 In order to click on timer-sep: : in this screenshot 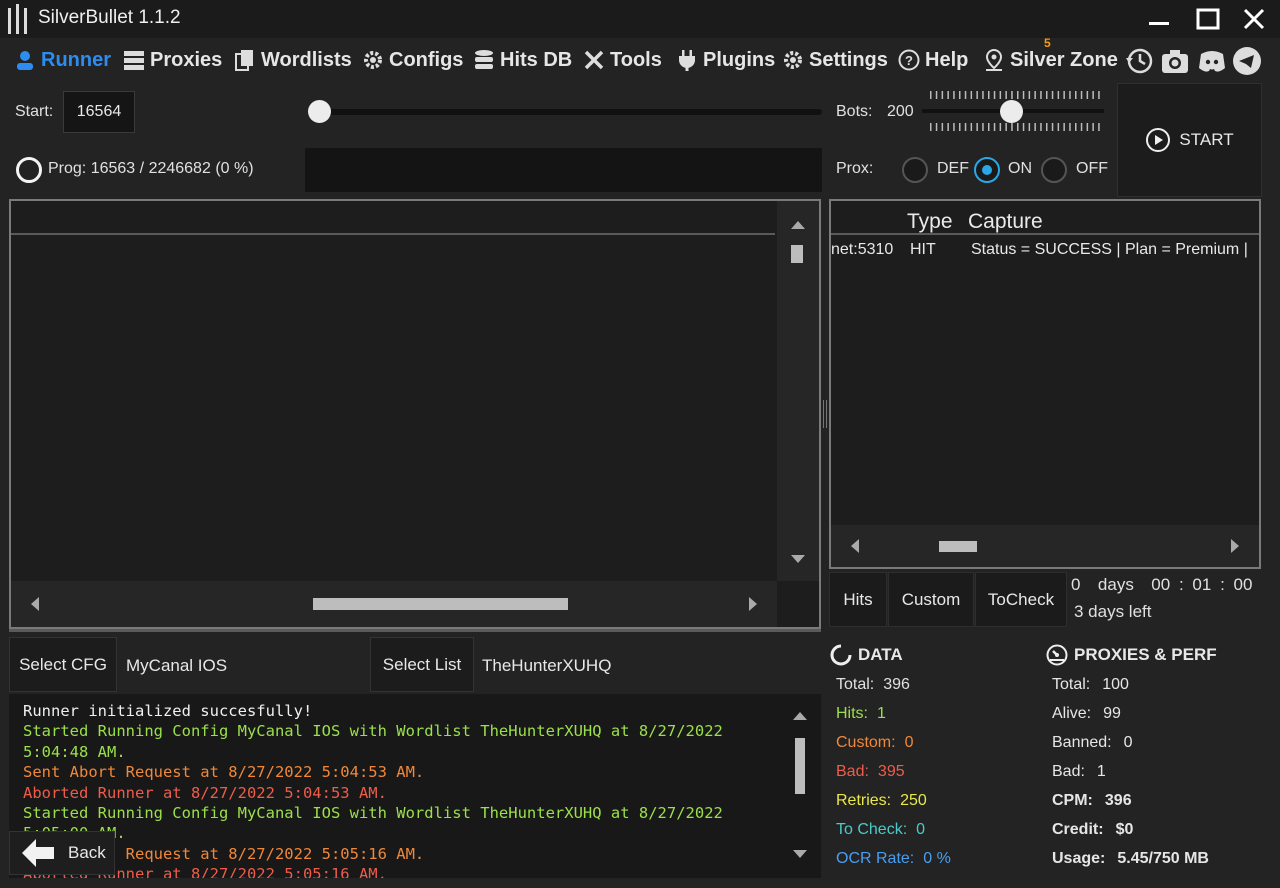, I will do `click(1181, 584)`.